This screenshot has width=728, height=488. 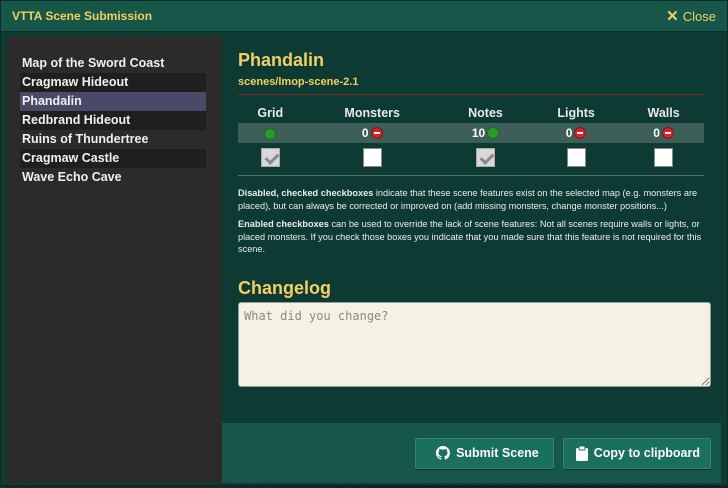 What do you see at coordinates (283, 224) in the screenshot?
I see `help-bold-enabled: Enabled checkboxes` at bounding box center [283, 224].